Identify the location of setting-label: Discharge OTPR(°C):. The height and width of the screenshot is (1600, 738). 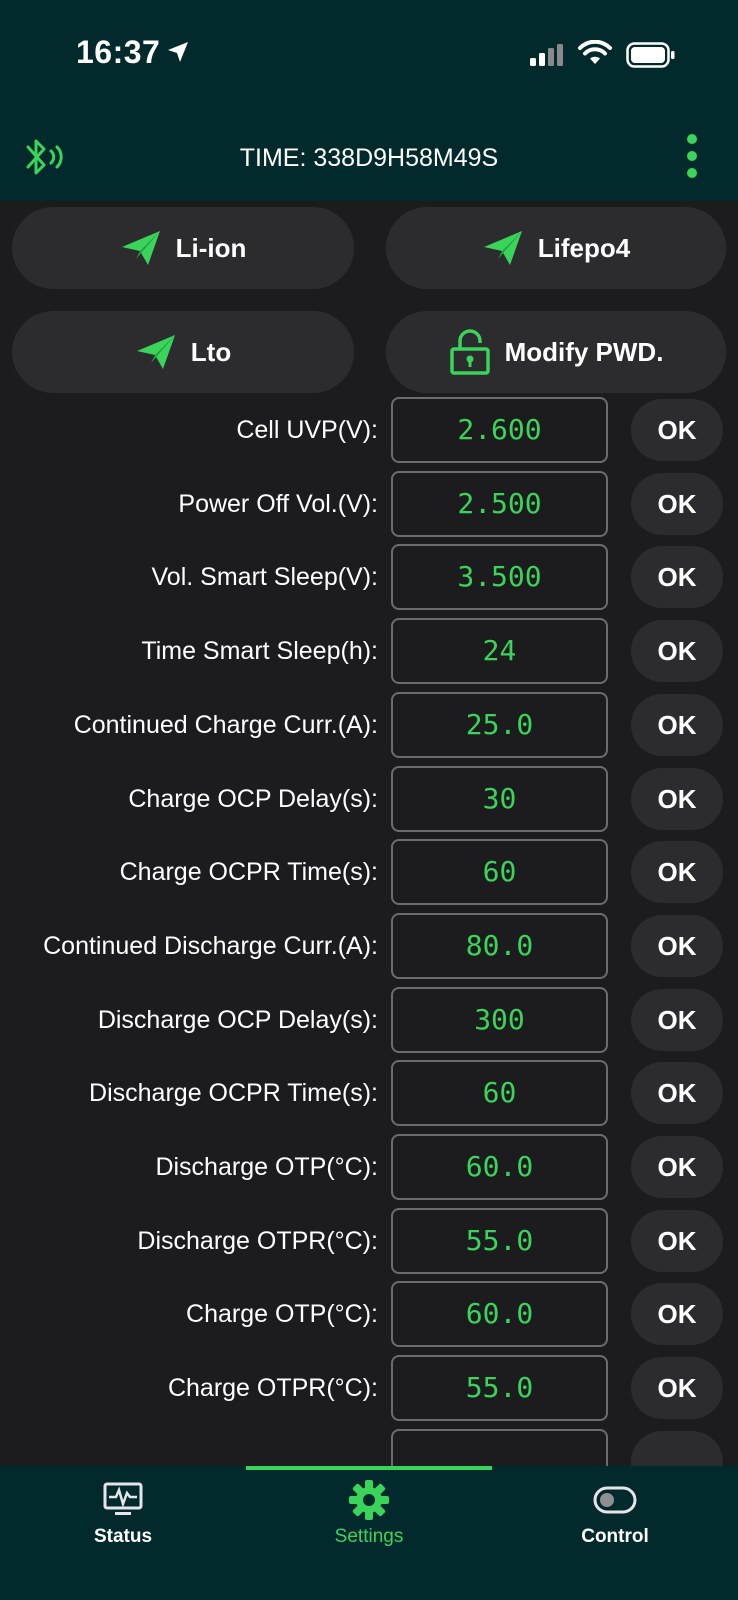
(257, 1241).